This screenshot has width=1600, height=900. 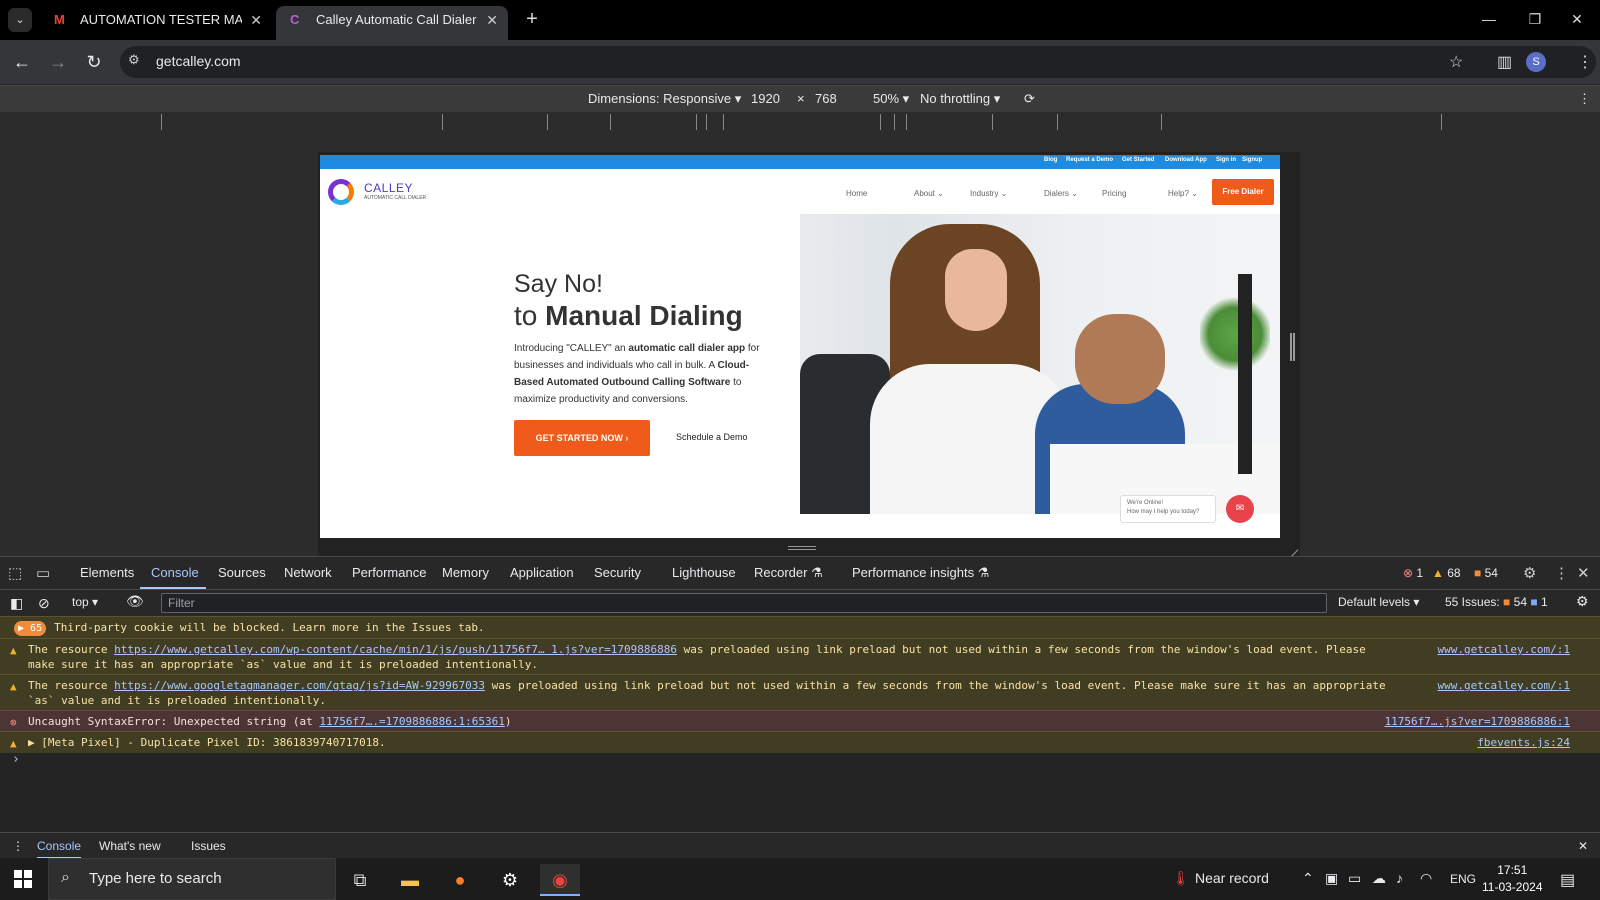 I want to click on new-tab-button: +, so click(x=532, y=20).